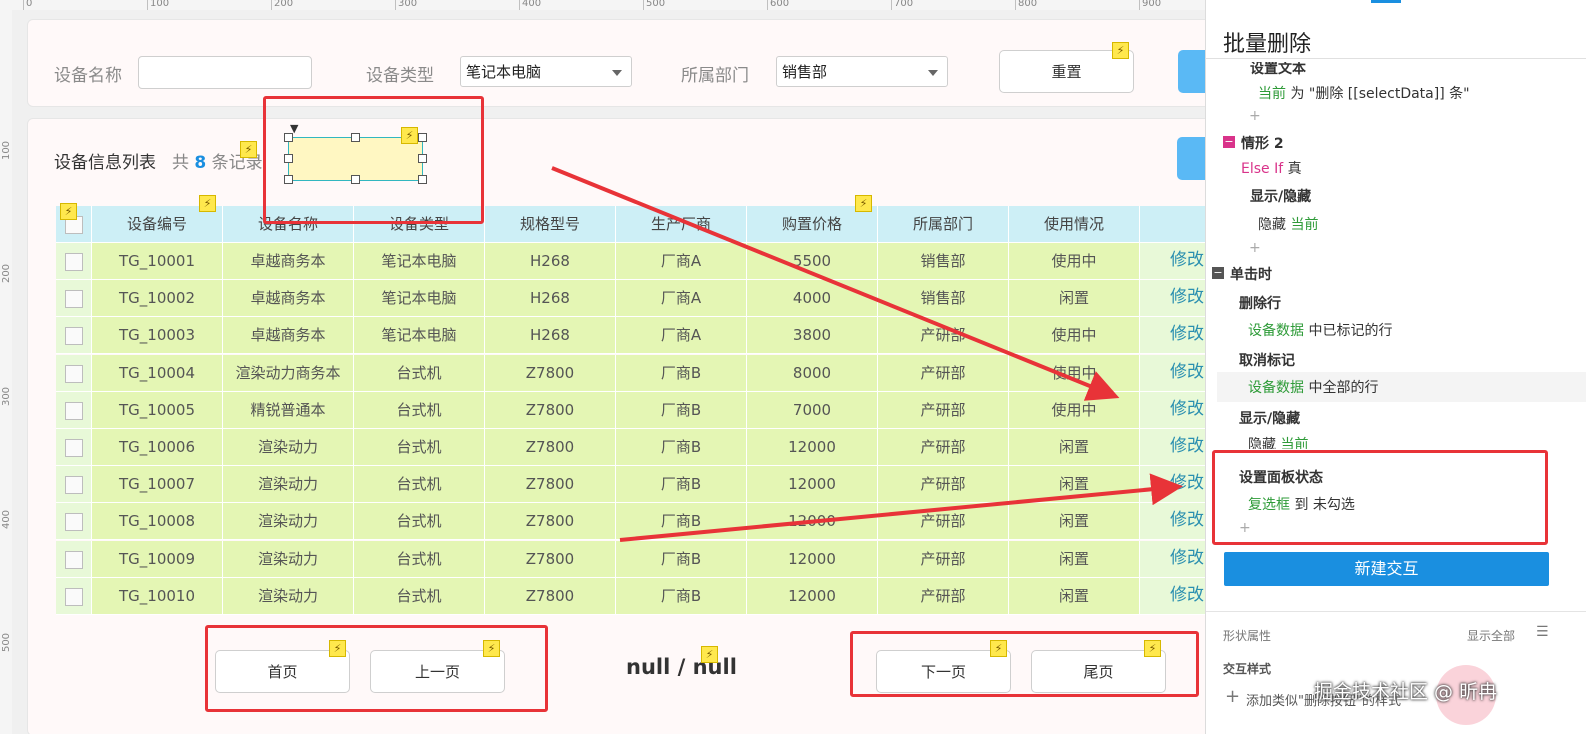 This screenshot has height=734, width=1586. I want to click on table-cell: 渲染动力, so click(288, 559).